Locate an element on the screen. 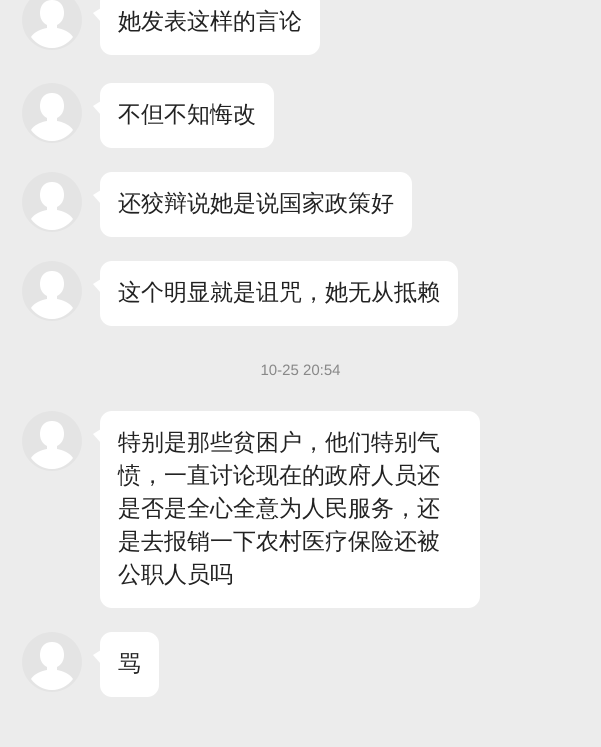 Image resolution: width=601 pixels, height=747 pixels. message-bubble: 还狡辩说她是说国家政策好 is located at coordinates (256, 204).